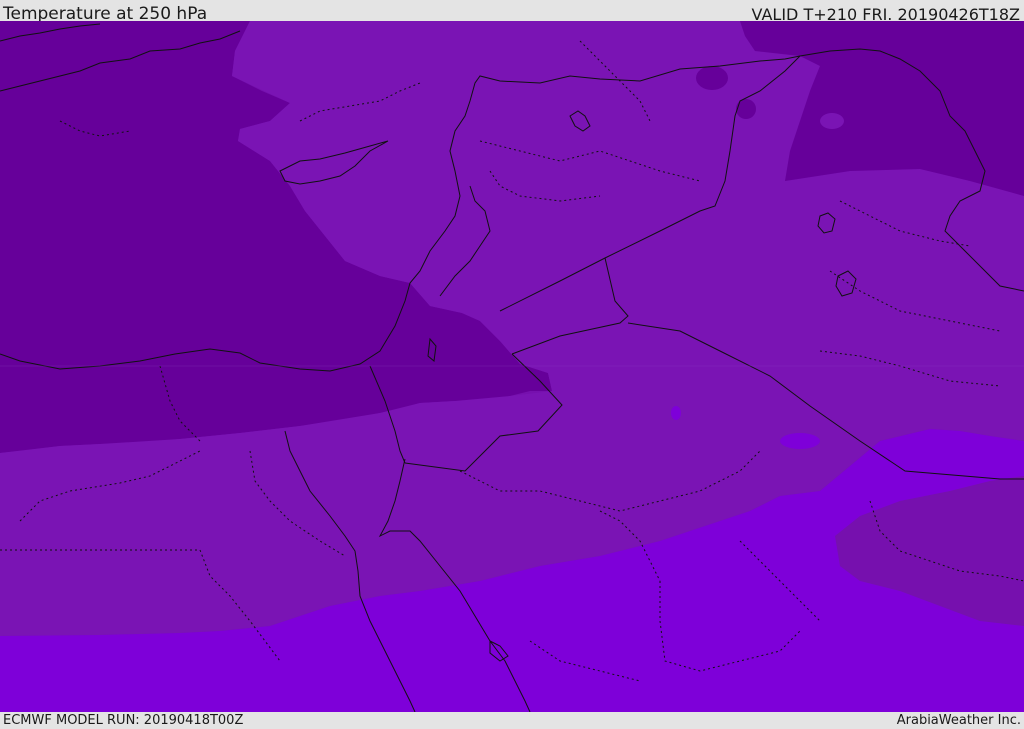 The width and height of the screenshot is (1024, 729). I want to click on credit-label: ArabiaWeather Inc., so click(958, 720).